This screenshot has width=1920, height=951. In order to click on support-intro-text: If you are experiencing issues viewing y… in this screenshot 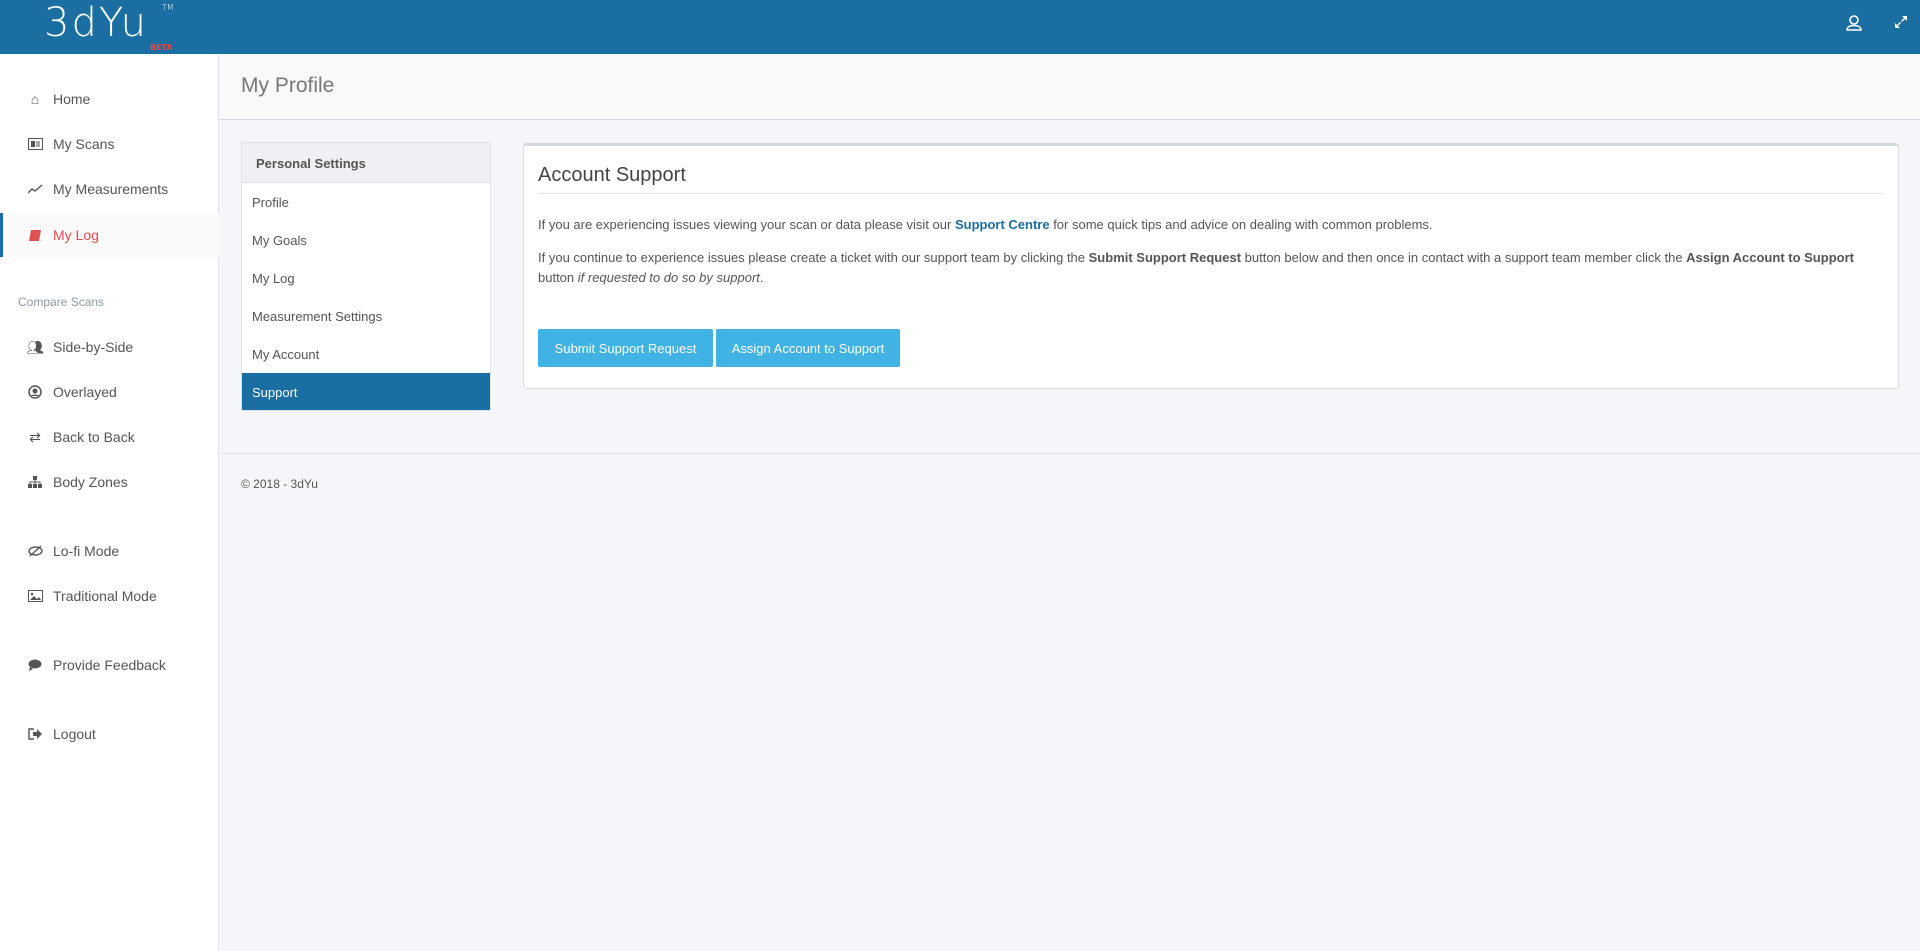, I will do `click(1210, 225)`.